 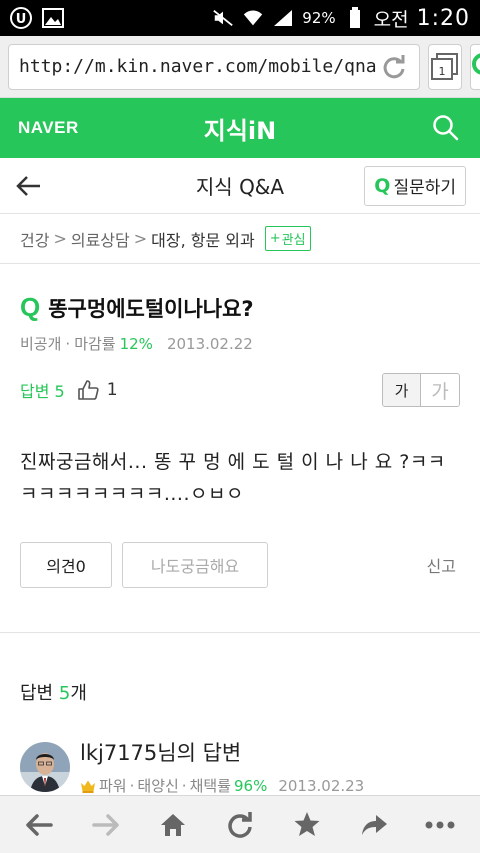 What do you see at coordinates (88, 390) in the screenshot?
I see `thumbs-up-icon` at bounding box center [88, 390].